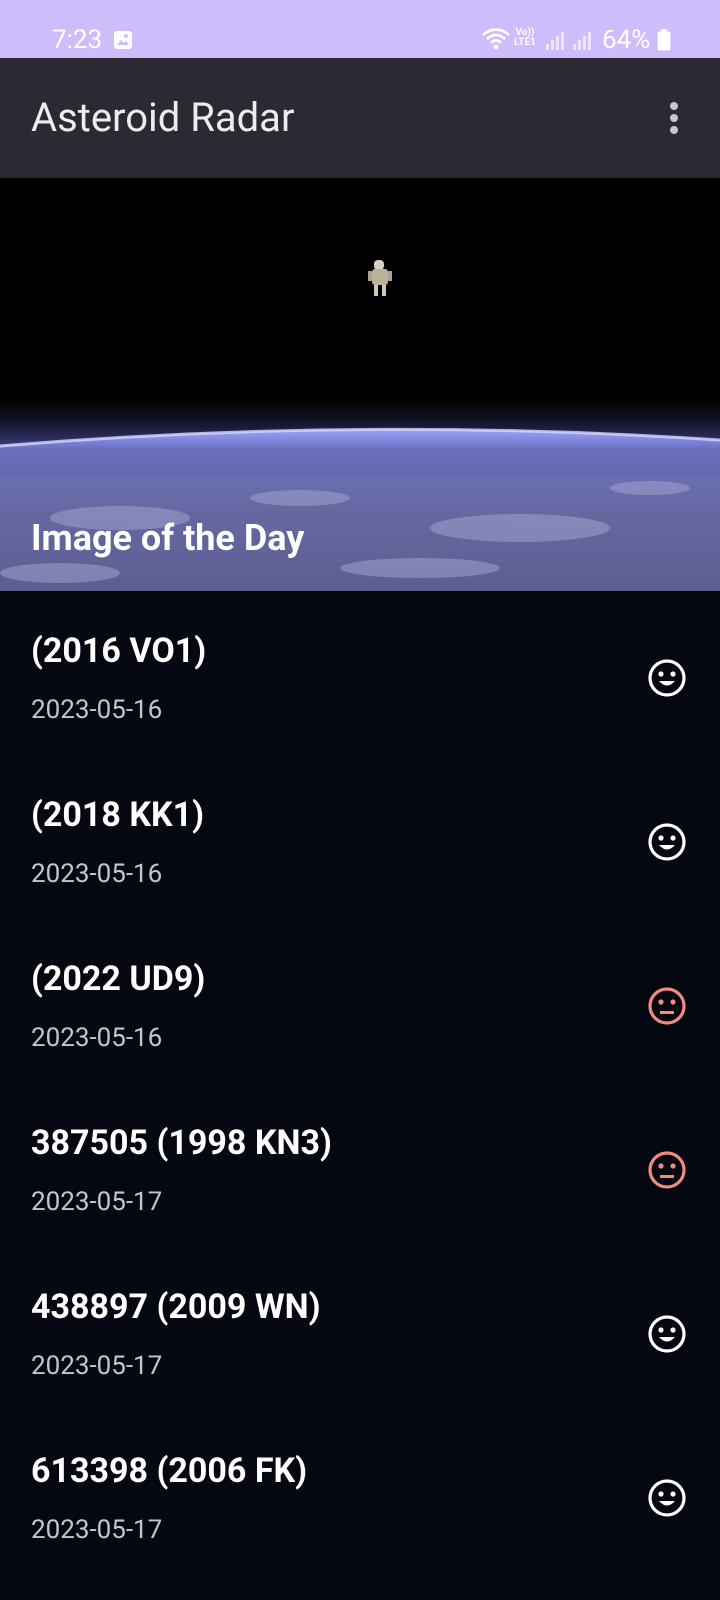 This screenshot has height=1600, width=720. I want to click on more-vert-icon, so click(674, 118).